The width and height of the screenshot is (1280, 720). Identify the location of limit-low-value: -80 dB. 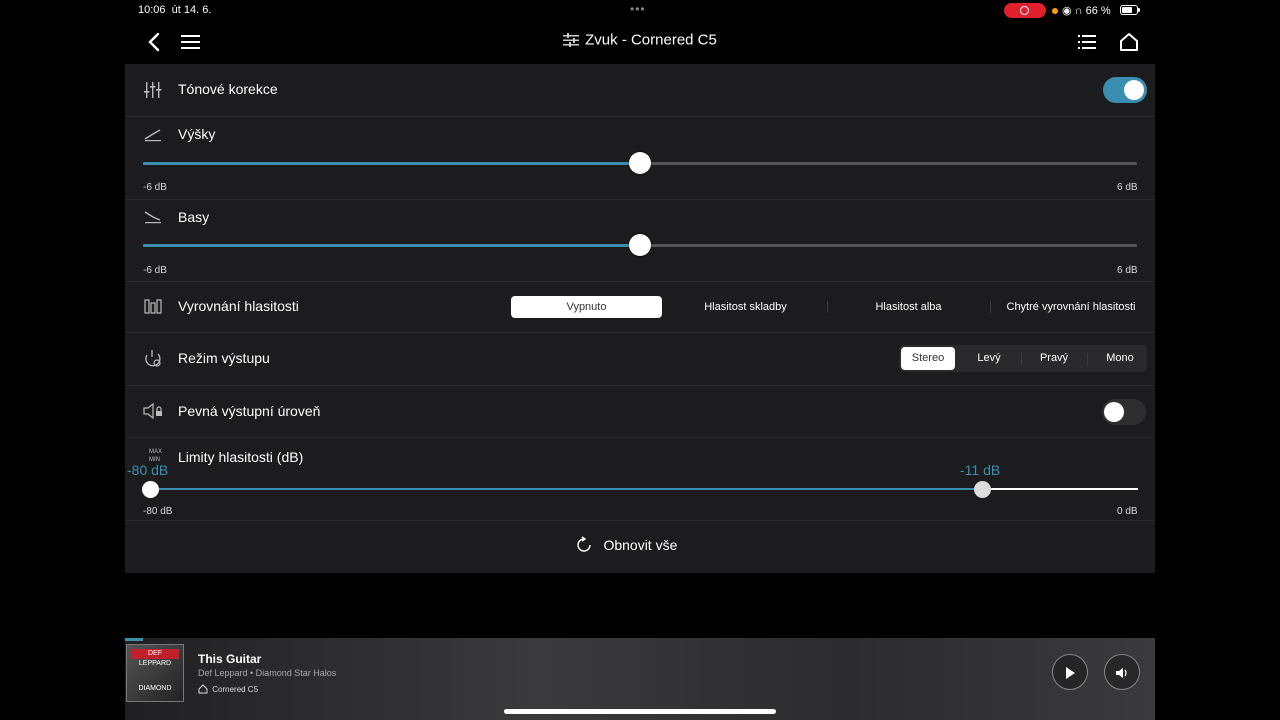
(148, 470).